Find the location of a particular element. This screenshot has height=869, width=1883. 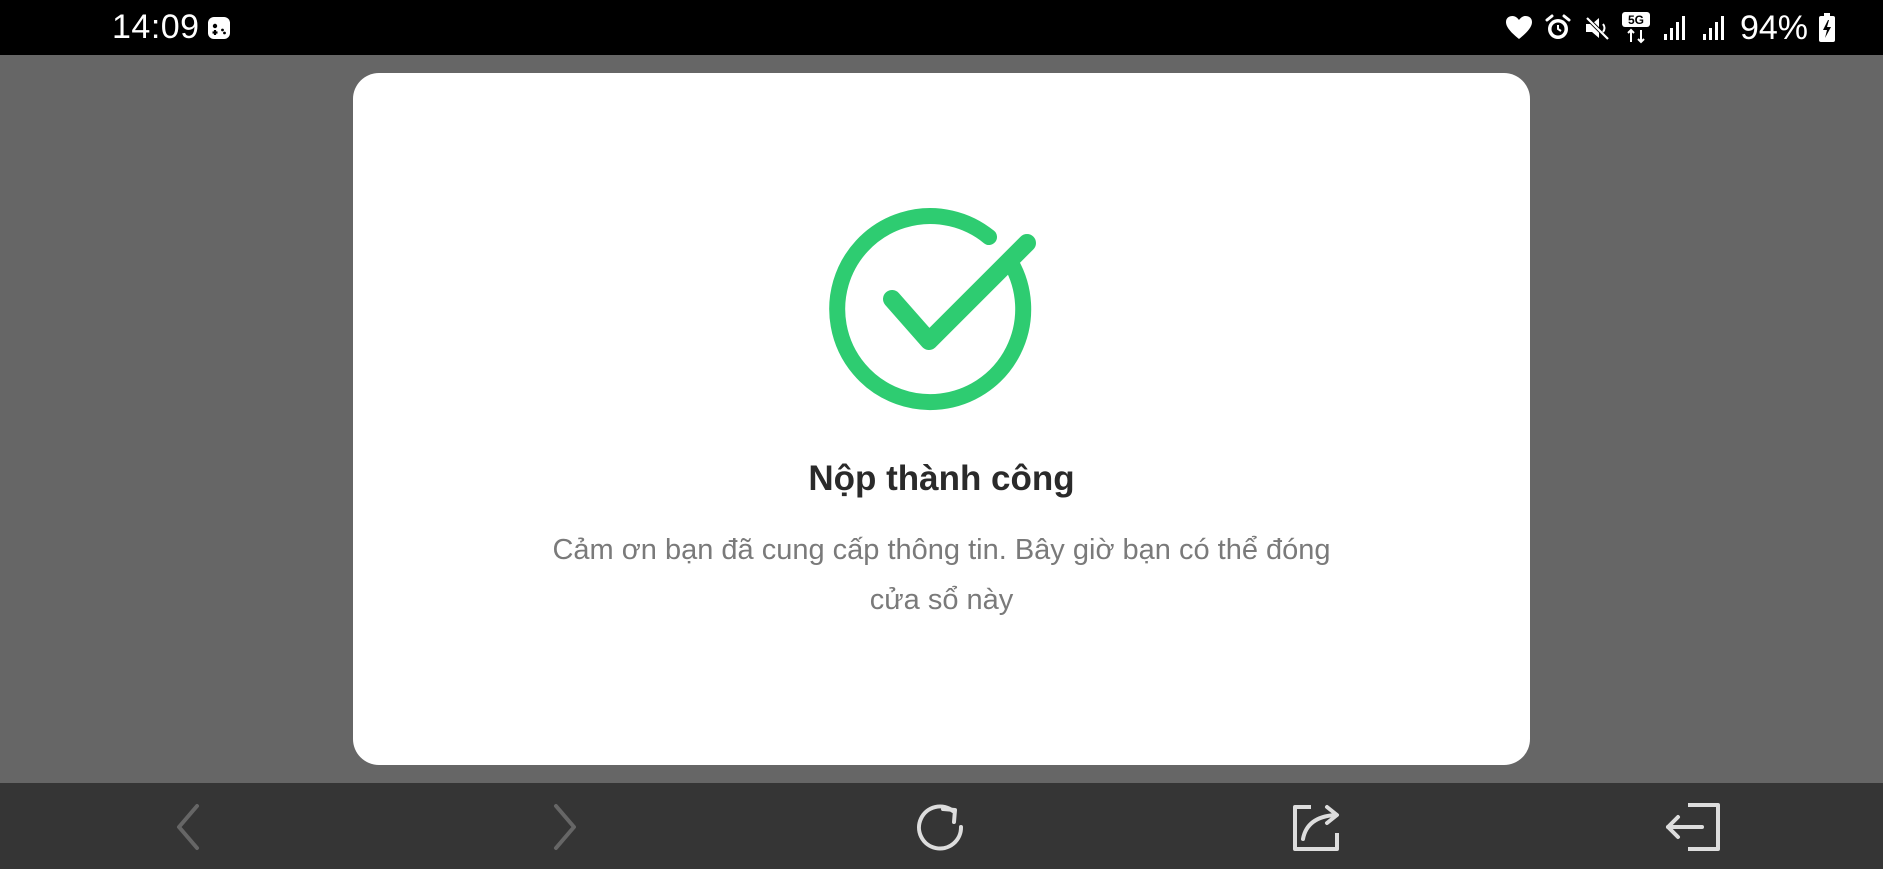

back-button is located at coordinates (189, 827).